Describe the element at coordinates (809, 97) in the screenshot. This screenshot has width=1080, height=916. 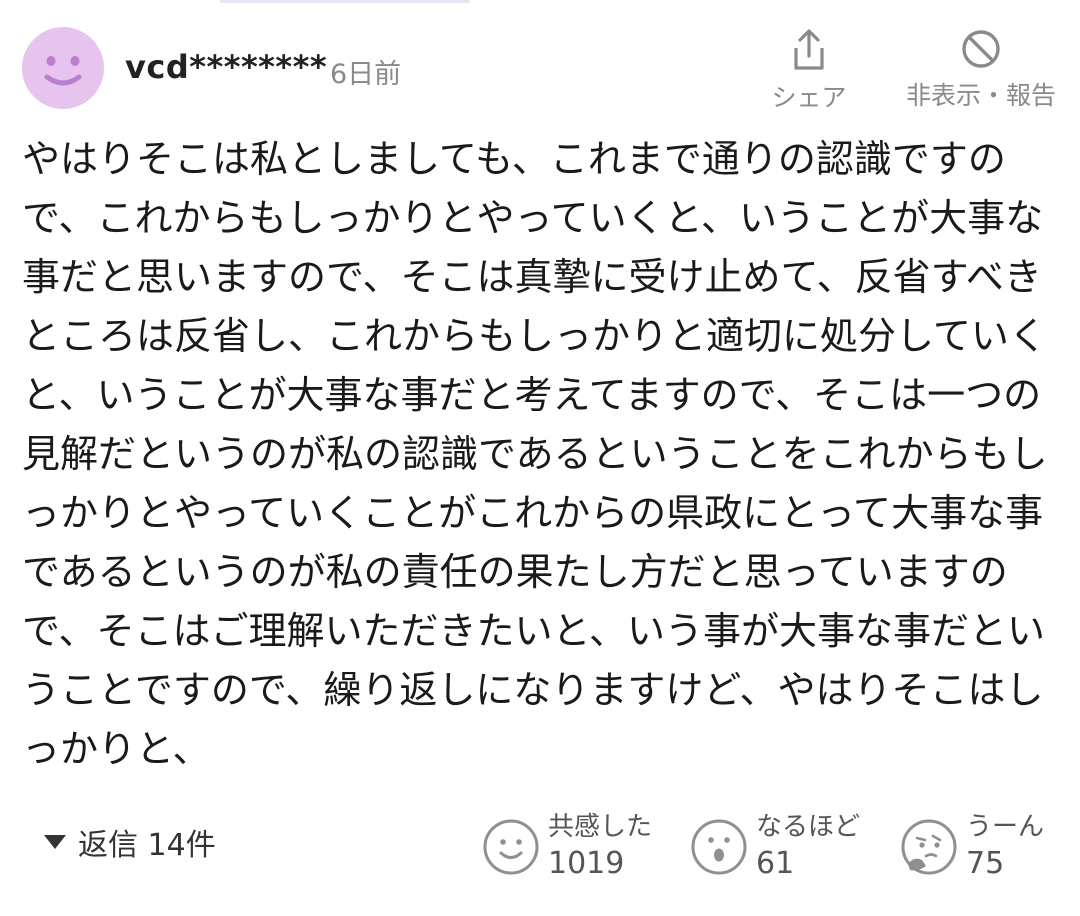
I see `share-label: シェア` at that location.